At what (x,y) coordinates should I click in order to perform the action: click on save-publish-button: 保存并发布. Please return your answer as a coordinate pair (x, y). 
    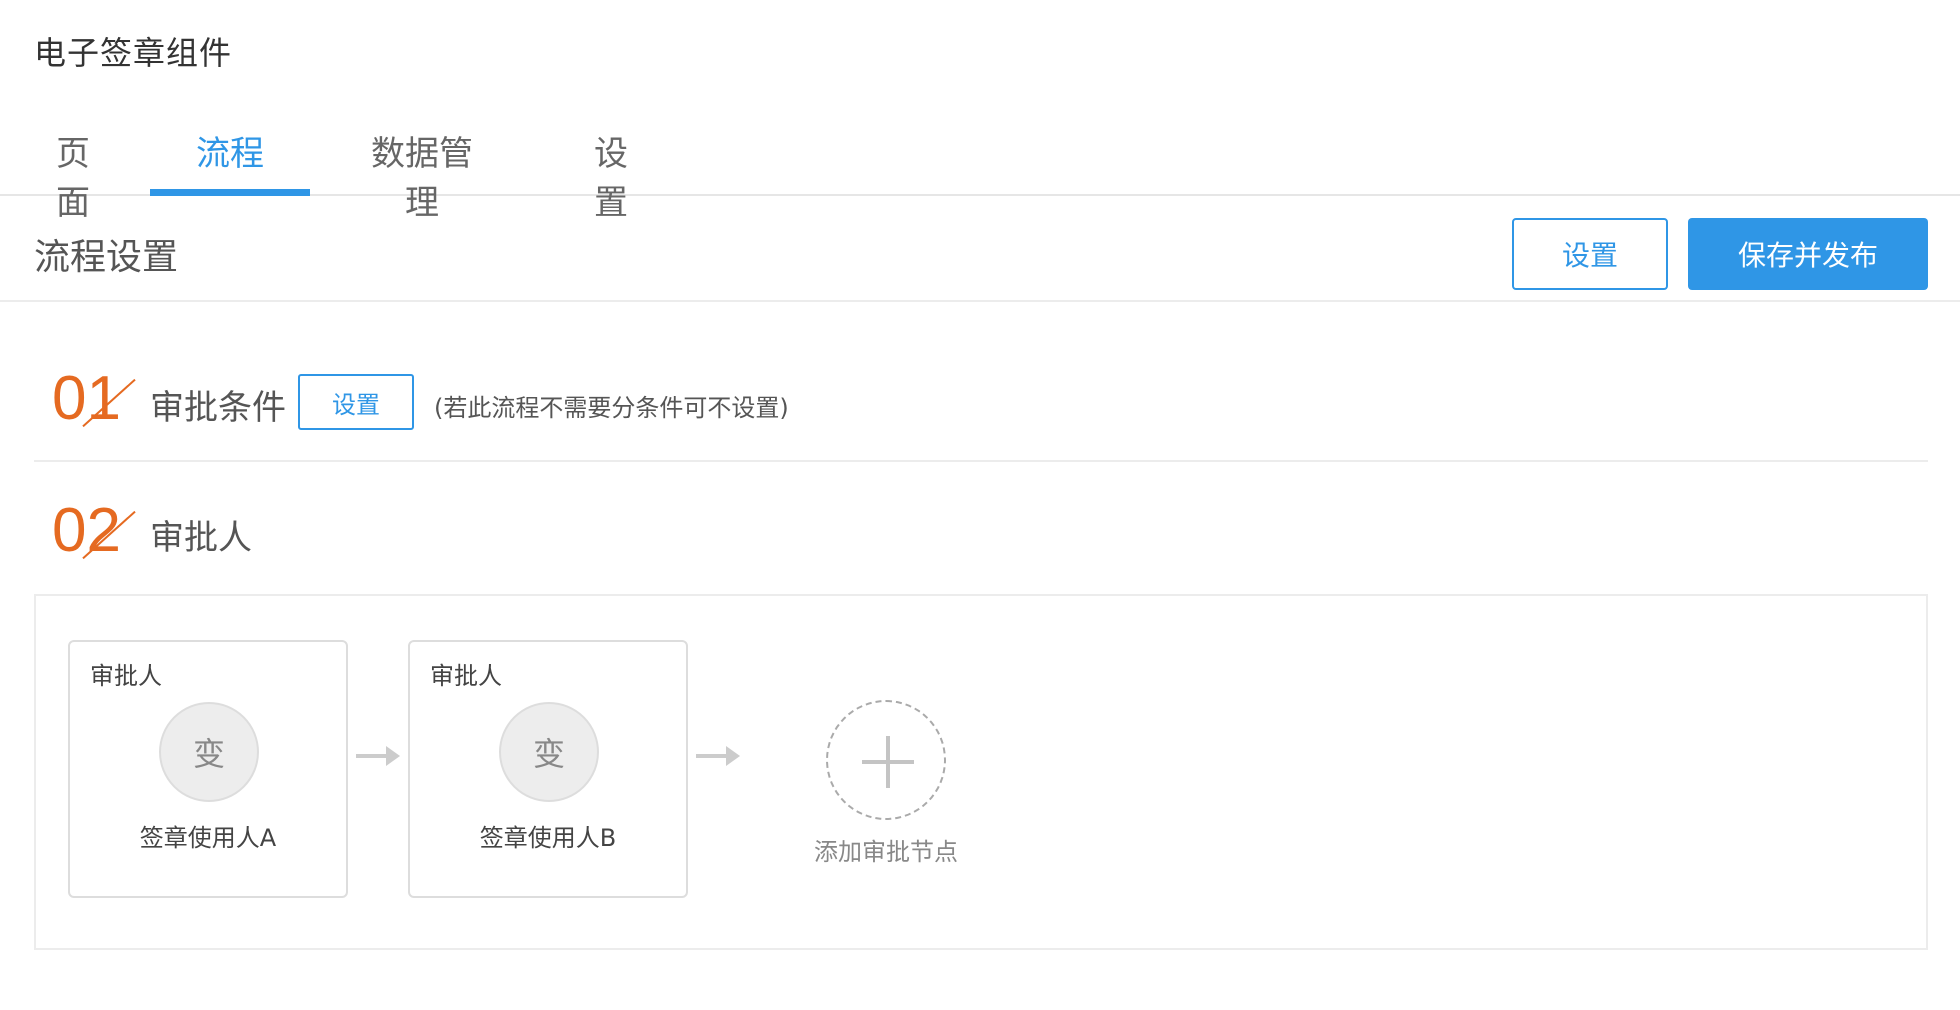
    Looking at the image, I should click on (1808, 254).